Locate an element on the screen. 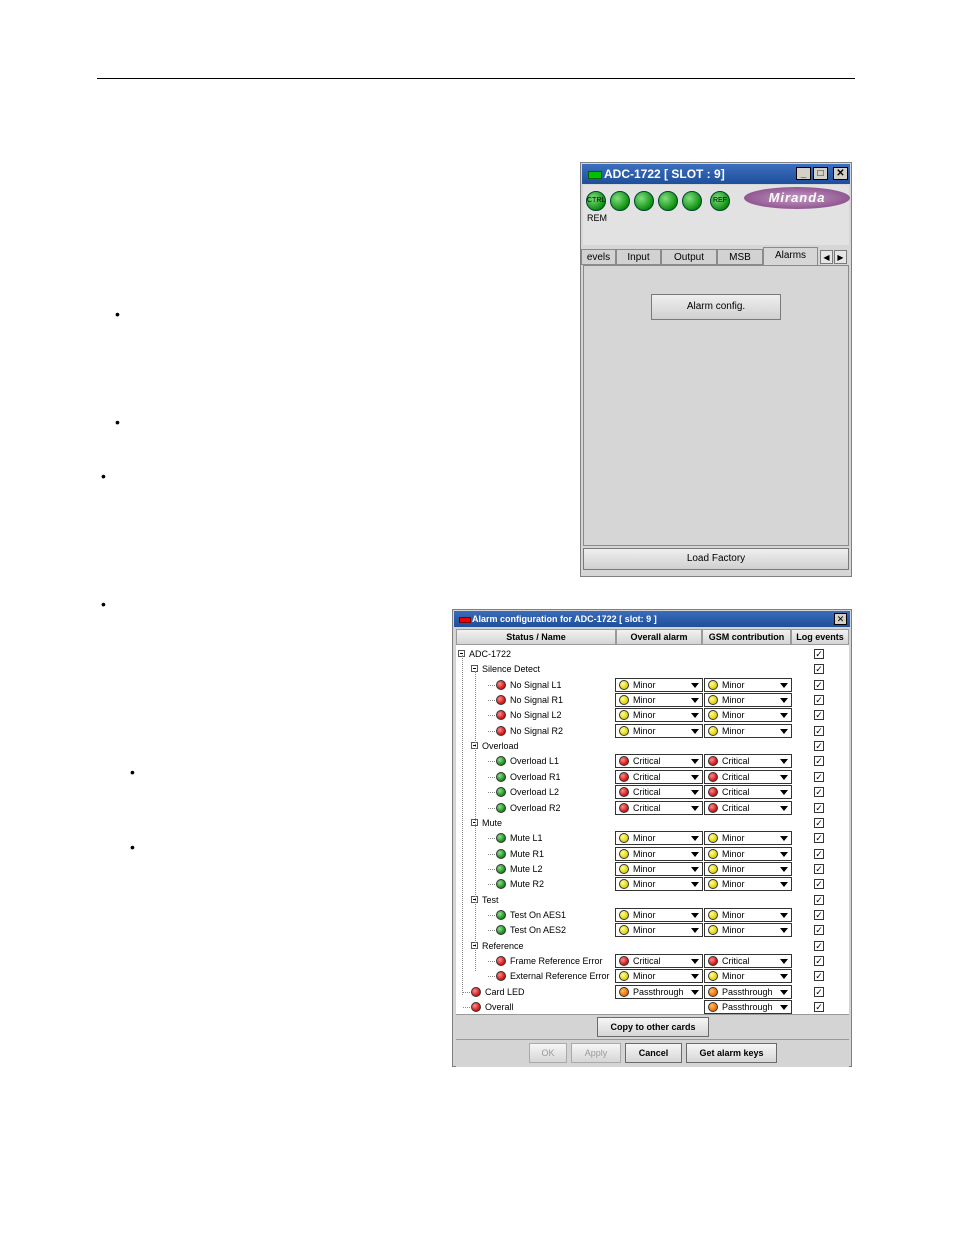  alarm-row: No Signal R2 Minor Minor ✓ is located at coordinates (652, 731).